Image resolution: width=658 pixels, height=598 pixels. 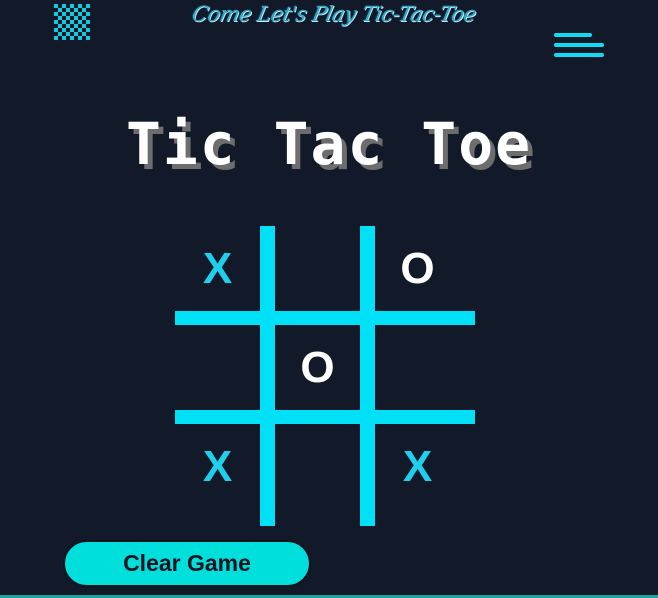 I want to click on board-cell-7: X, so click(x=217, y=466).